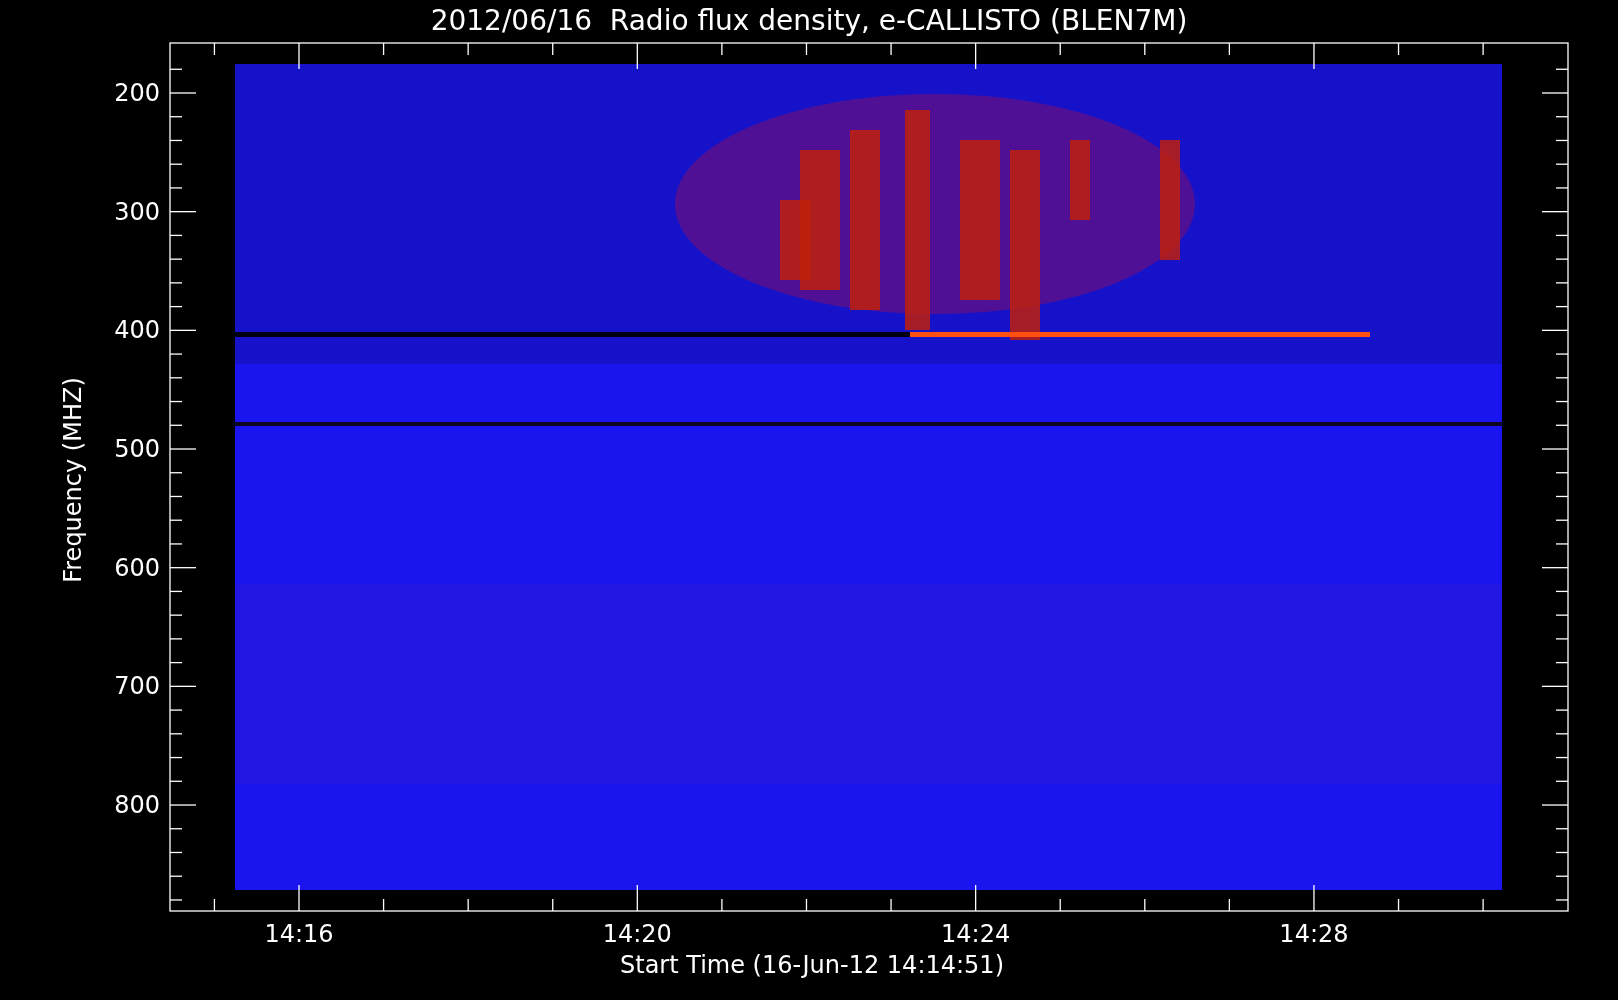  I want to click on y-tick-label: 600, so click(137, 567).